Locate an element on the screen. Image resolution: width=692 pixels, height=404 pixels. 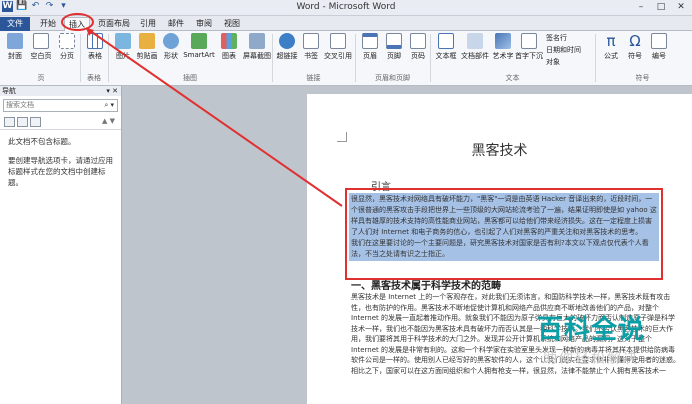
watermark: 百科全说 助你轻松解决 is located at coordinates (591, 338).